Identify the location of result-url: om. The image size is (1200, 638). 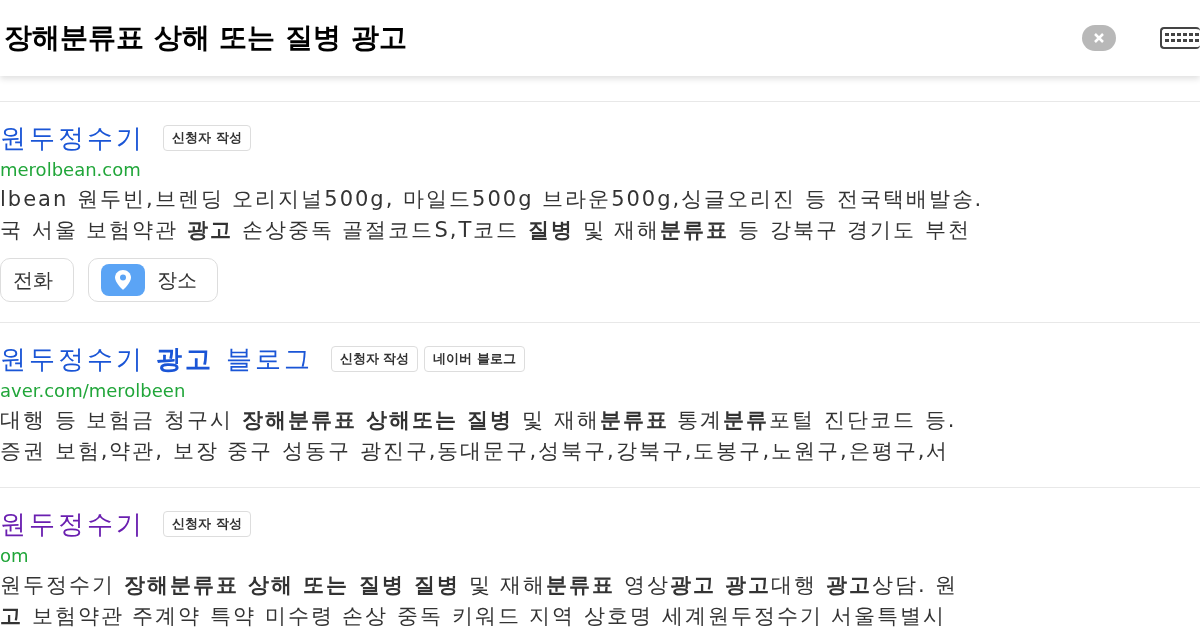
(15, 556).